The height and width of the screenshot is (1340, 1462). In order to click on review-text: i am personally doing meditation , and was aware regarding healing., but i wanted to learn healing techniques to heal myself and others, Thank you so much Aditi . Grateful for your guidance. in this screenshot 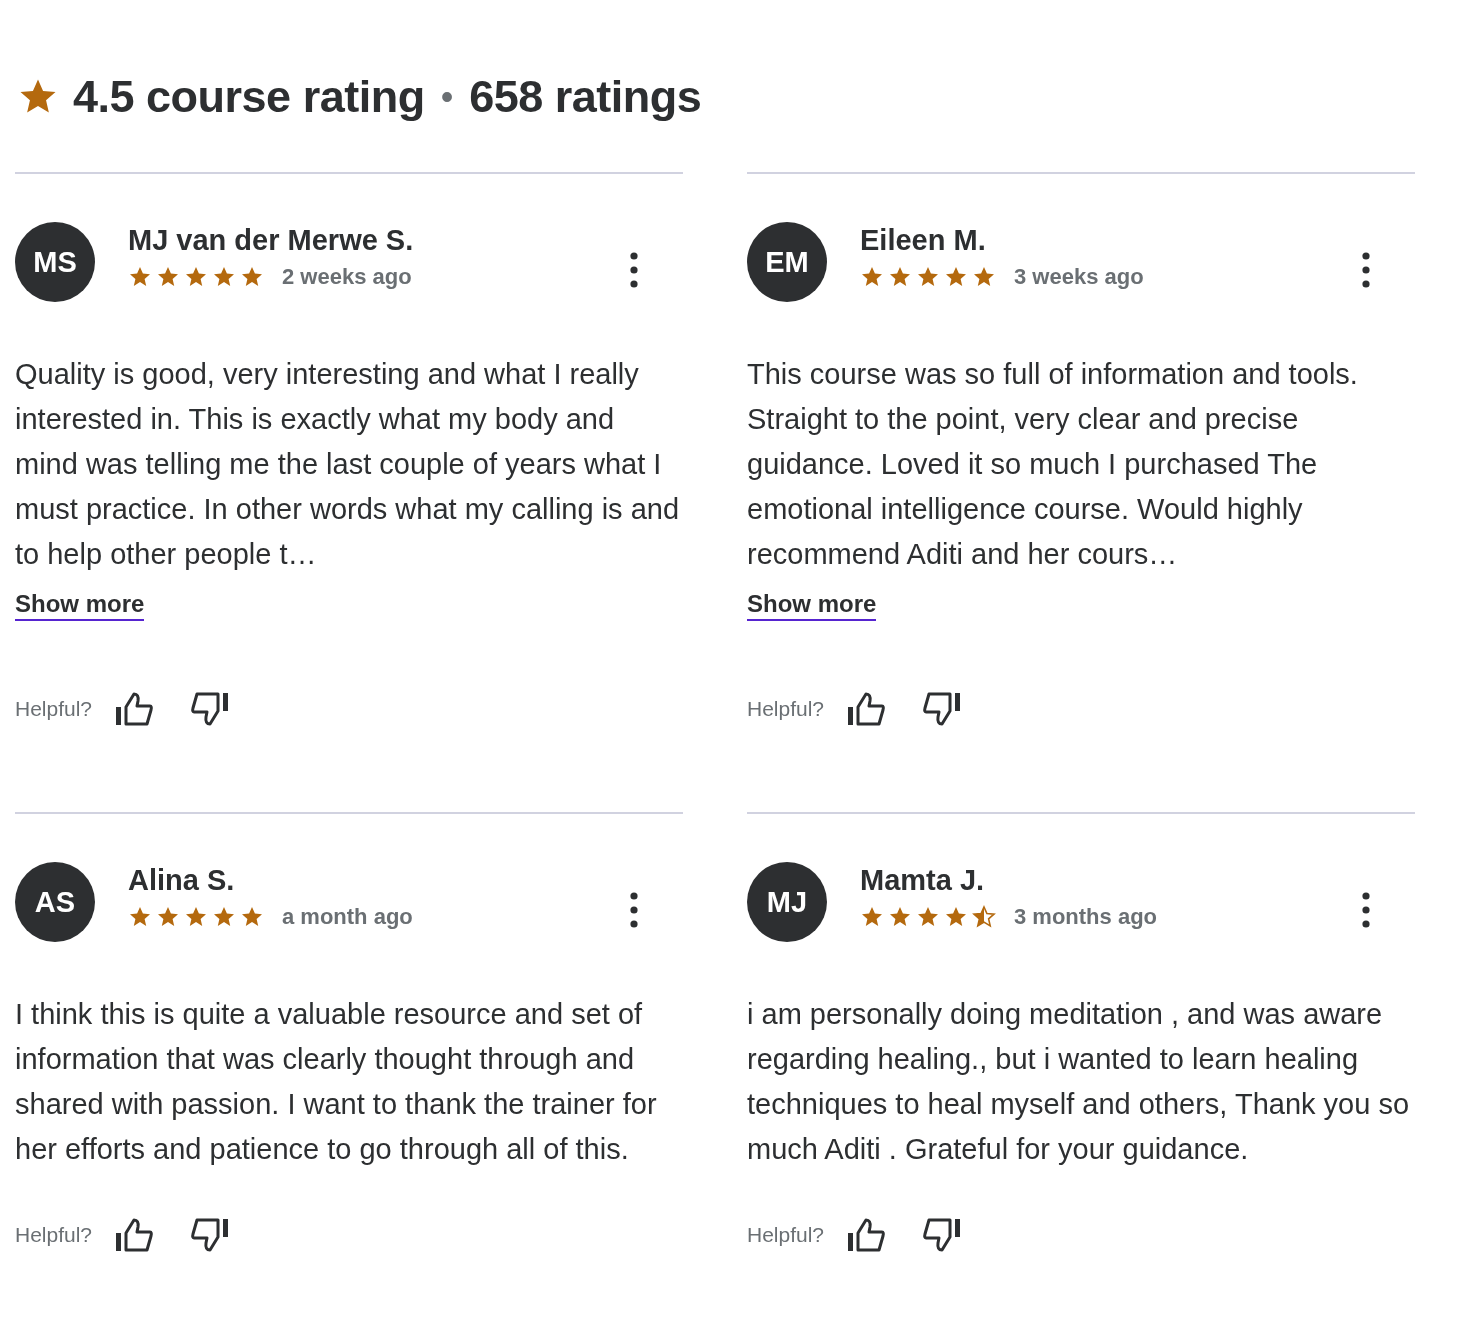, I will do `click(1079, 1082)`.